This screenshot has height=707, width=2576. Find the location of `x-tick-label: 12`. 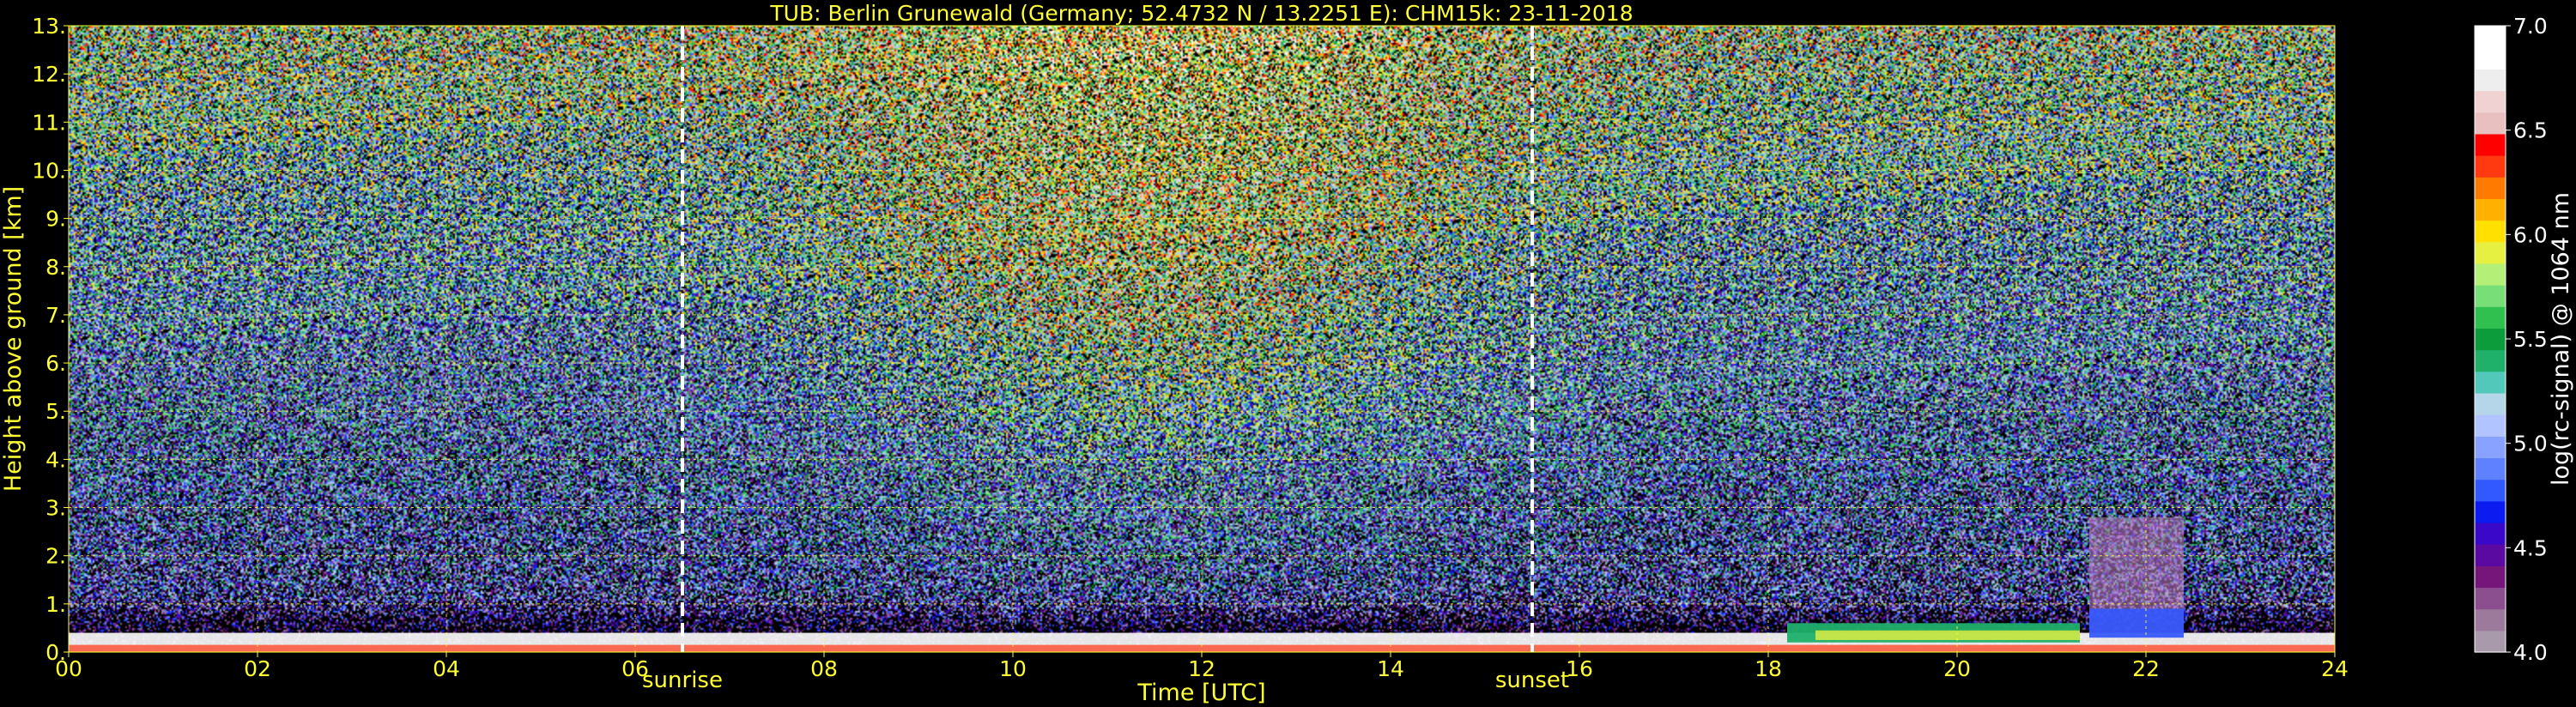

x-tick-label: 12 is located at coordinates (1201, 668).